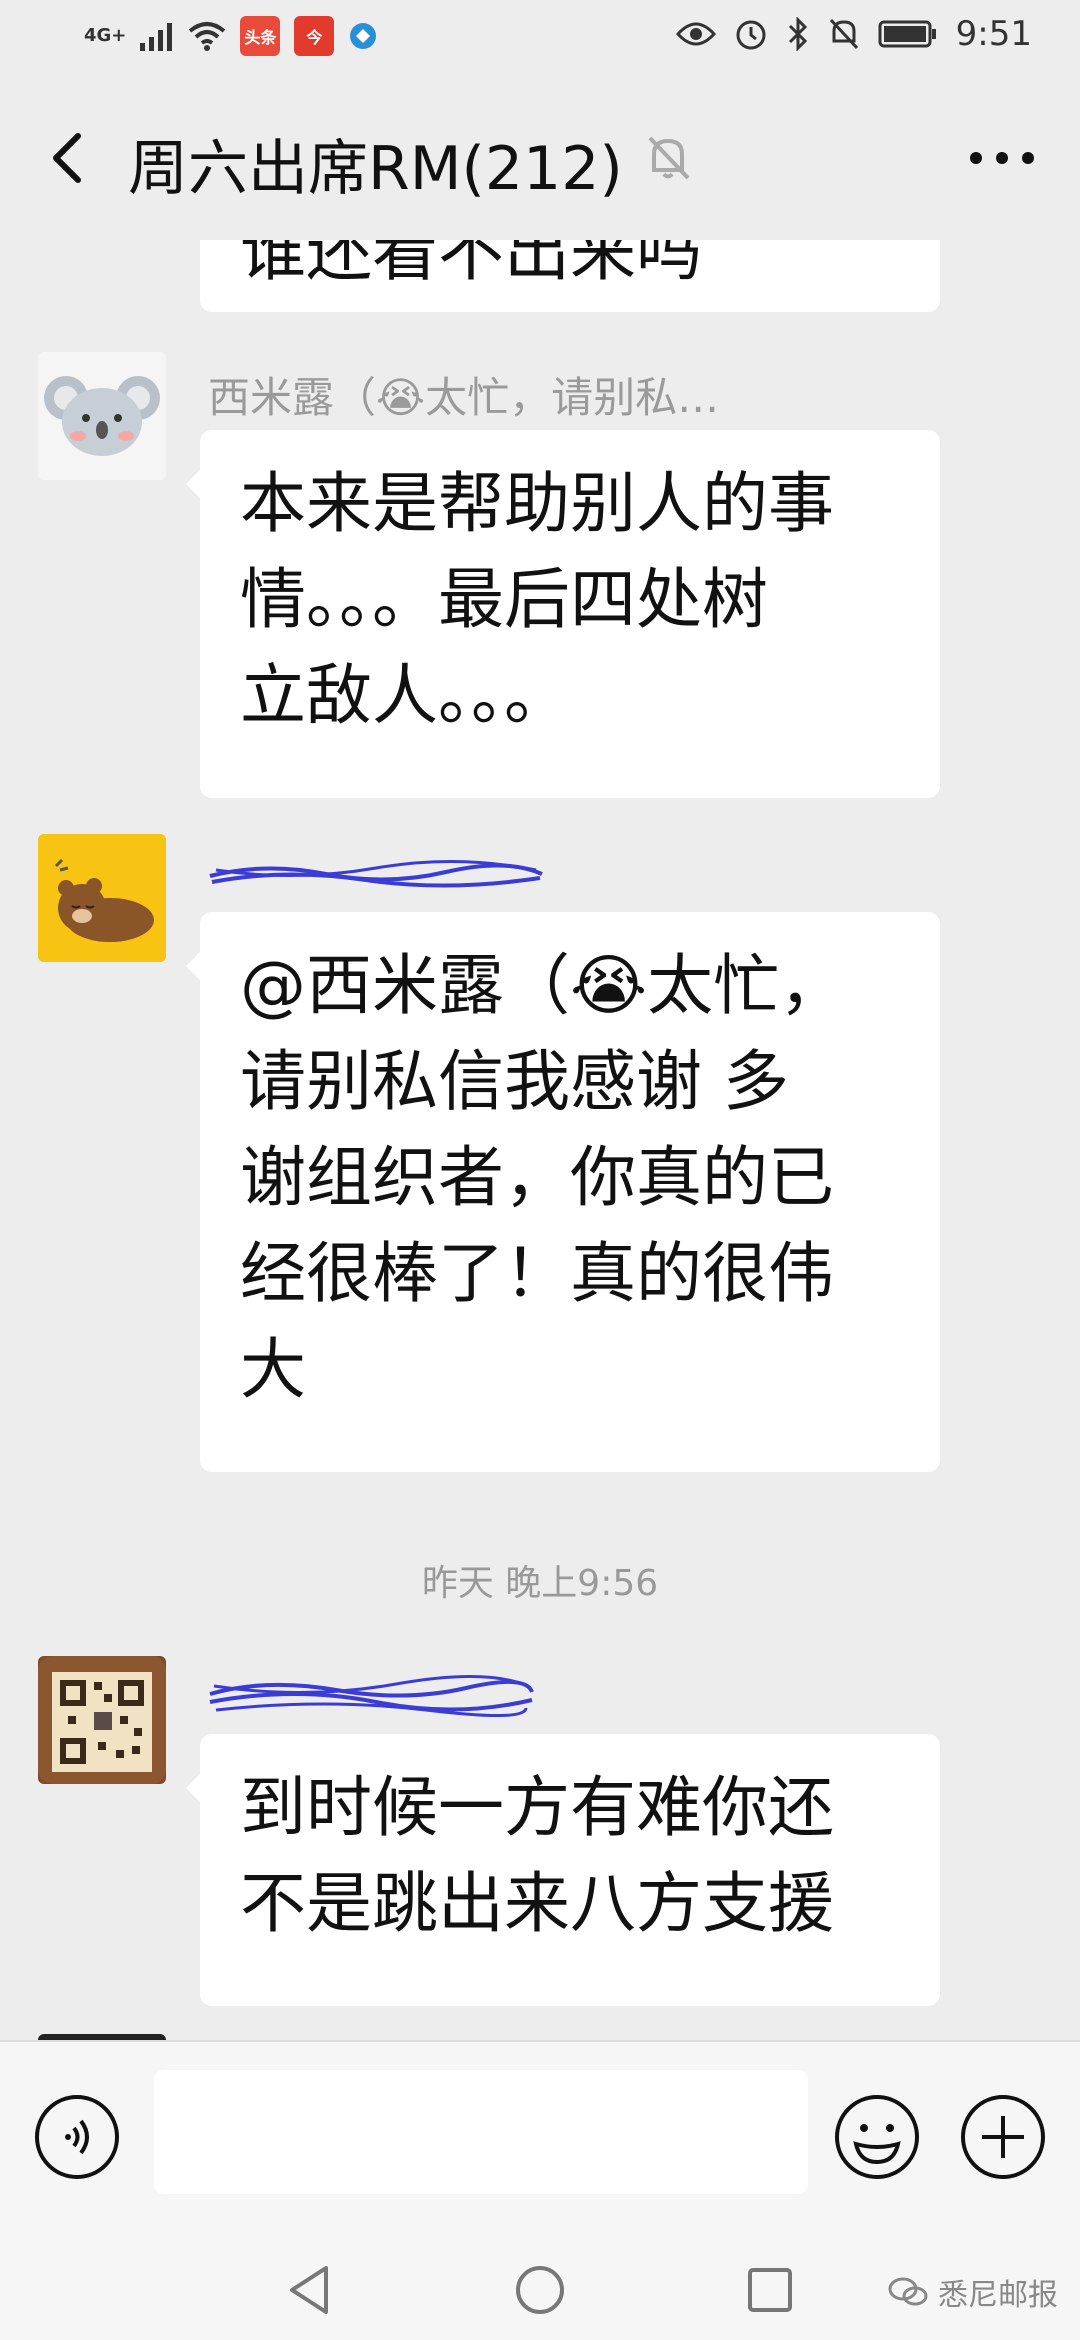 The width and height of the screenshot is (1080, 2340). Describe the element at coordinates (375, 169) in the screenshot. I see `chat-title: 周六出席RM(212)` at that location.